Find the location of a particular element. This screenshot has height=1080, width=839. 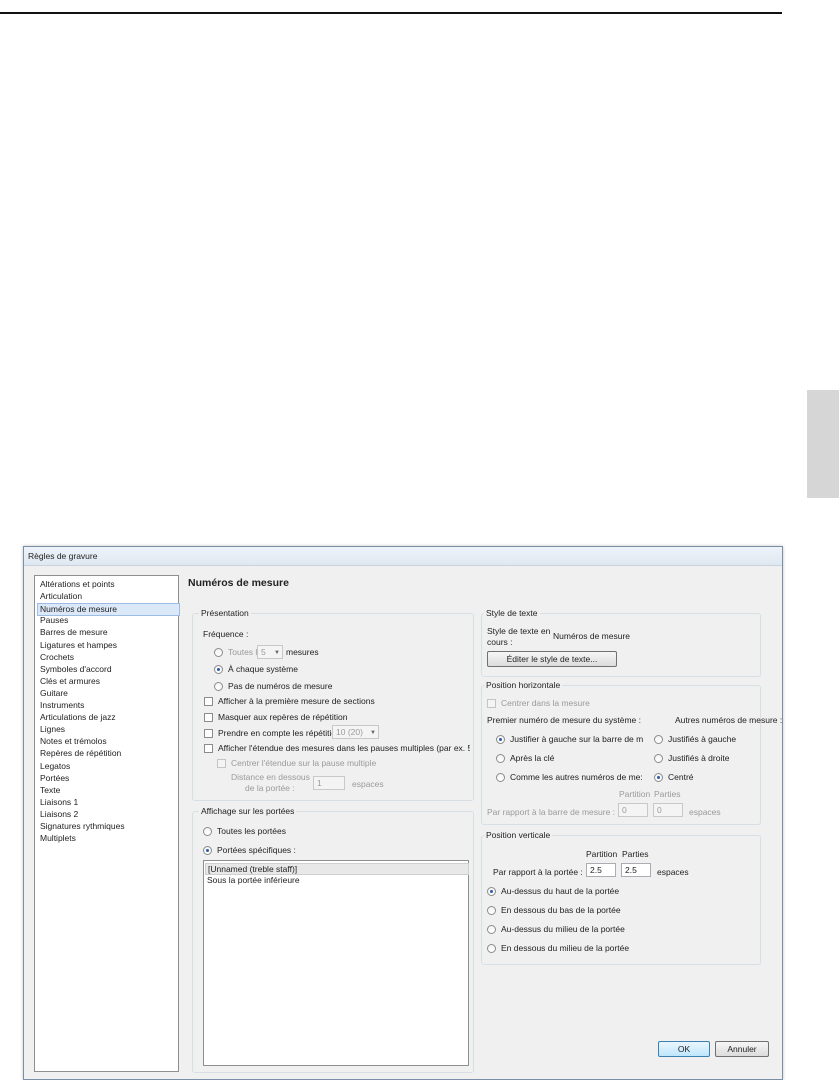

no-numbers-radio is located at coordinates (218, 686).